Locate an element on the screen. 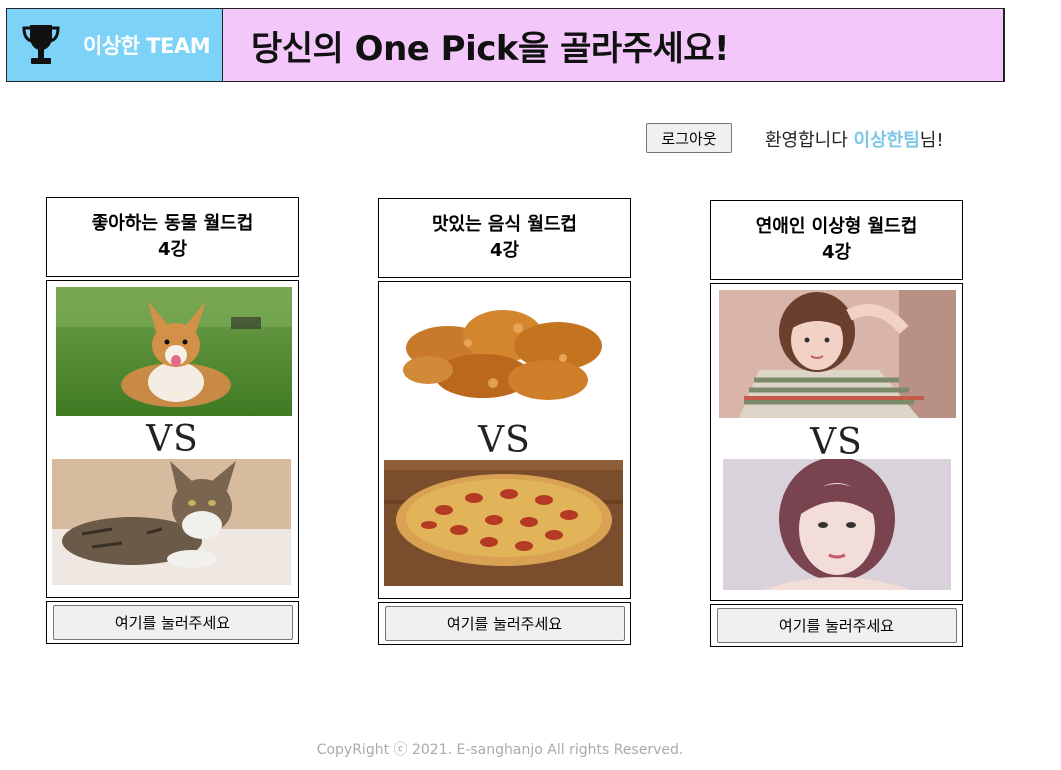  woman-portrait-image is located at coordinates (837, 524).